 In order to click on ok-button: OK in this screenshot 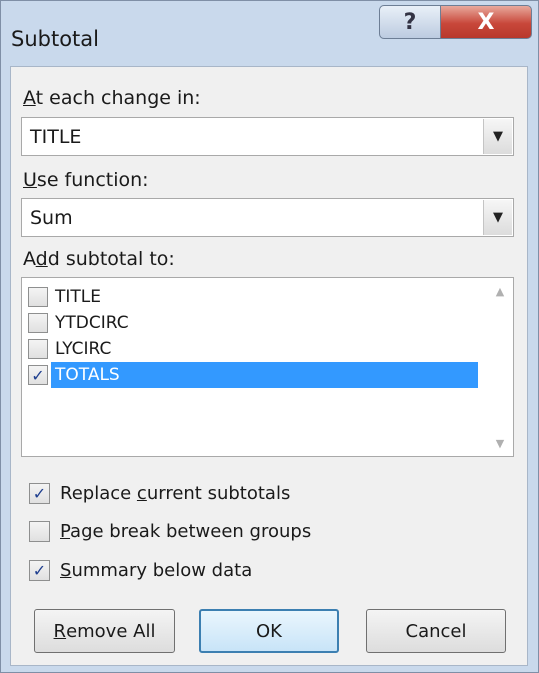, I will do `click(269, 631)`.